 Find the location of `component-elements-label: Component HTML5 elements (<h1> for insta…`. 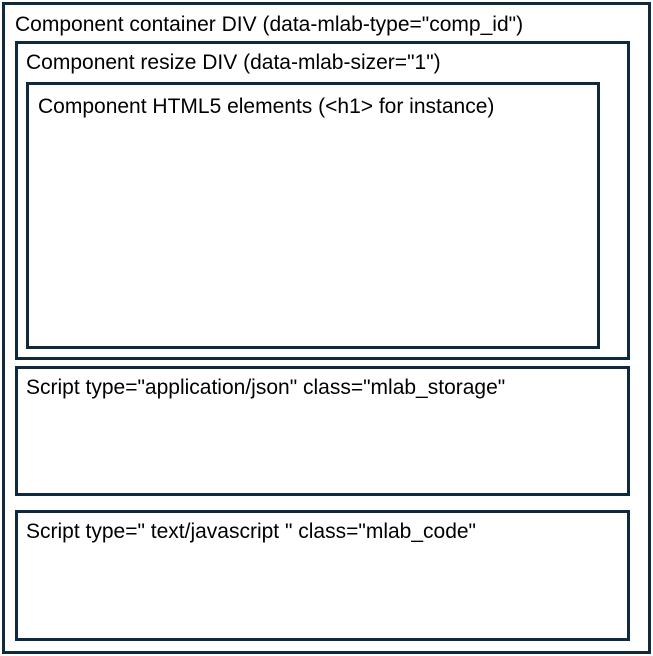

component-elements-label: Component HTML5 elements (<h1> for insta… is located at coordinates (266, 106).